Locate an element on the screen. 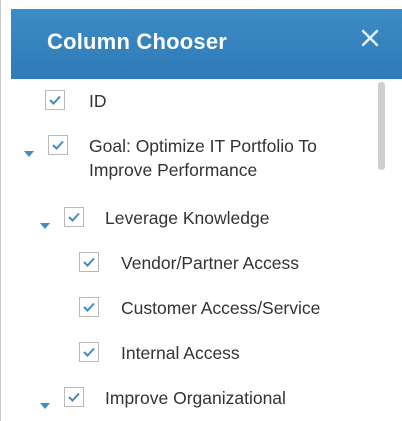  tree-item-internal-access: Internal Access is located at coordinates (196, 356).